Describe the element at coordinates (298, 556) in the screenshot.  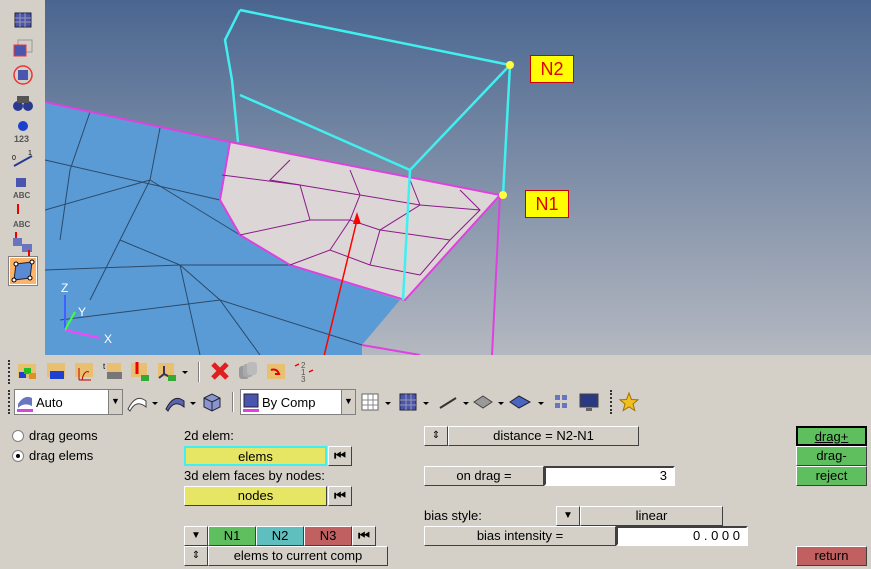
I see `comp-option-button: elems to current comp` at that location.